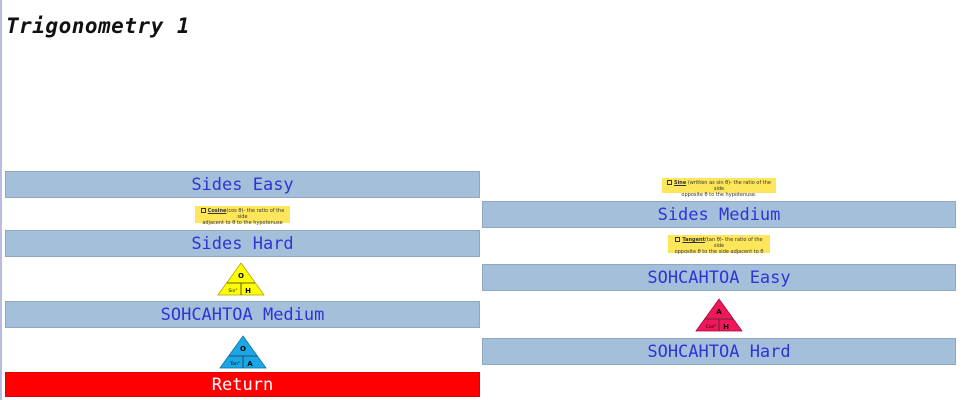  Describe the element at coordinates (232, 291) in the screenshot. I see `triangle-left-label: Sin°` at that location.